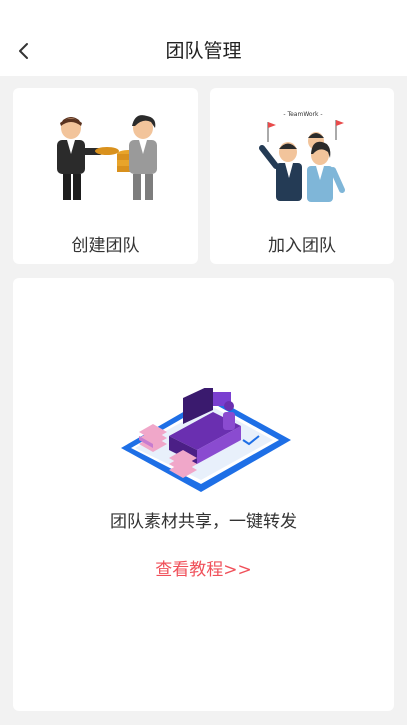 Image resolution: width=407 pixels, height=725 pixels. What do you see at coordinates (302, 156) in the screenshot?
I see `teamwork-illustration: - TeamWork -` at bounding box center [302, 156].